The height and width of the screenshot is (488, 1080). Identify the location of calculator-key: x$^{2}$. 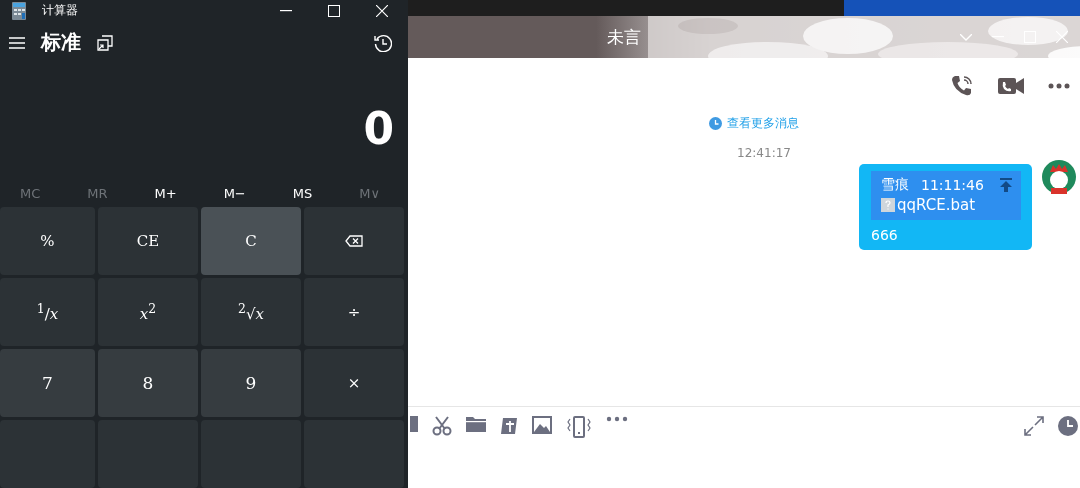
(148, 312).